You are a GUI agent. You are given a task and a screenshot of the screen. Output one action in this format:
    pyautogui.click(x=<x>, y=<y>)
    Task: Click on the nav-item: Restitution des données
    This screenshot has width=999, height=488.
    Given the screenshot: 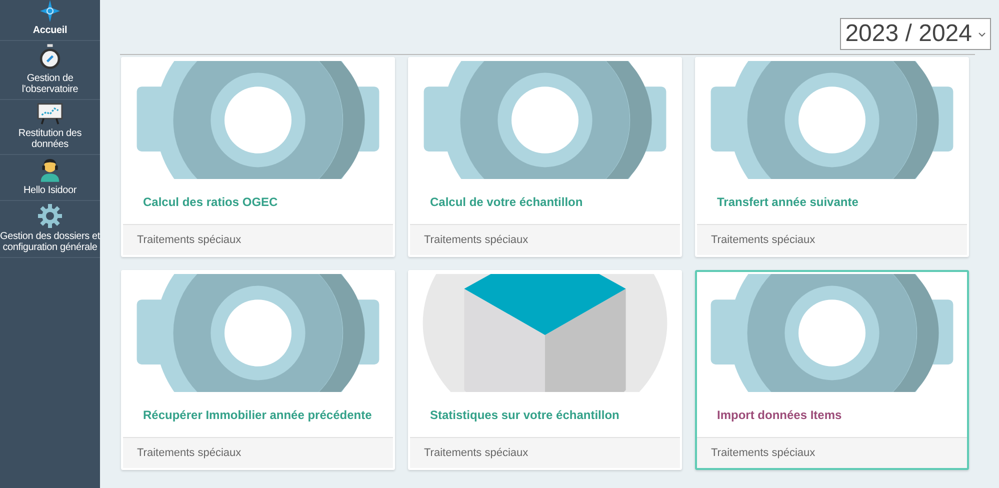 What is the action you would take?
    pyautogui.click(x=50, y=127)
    